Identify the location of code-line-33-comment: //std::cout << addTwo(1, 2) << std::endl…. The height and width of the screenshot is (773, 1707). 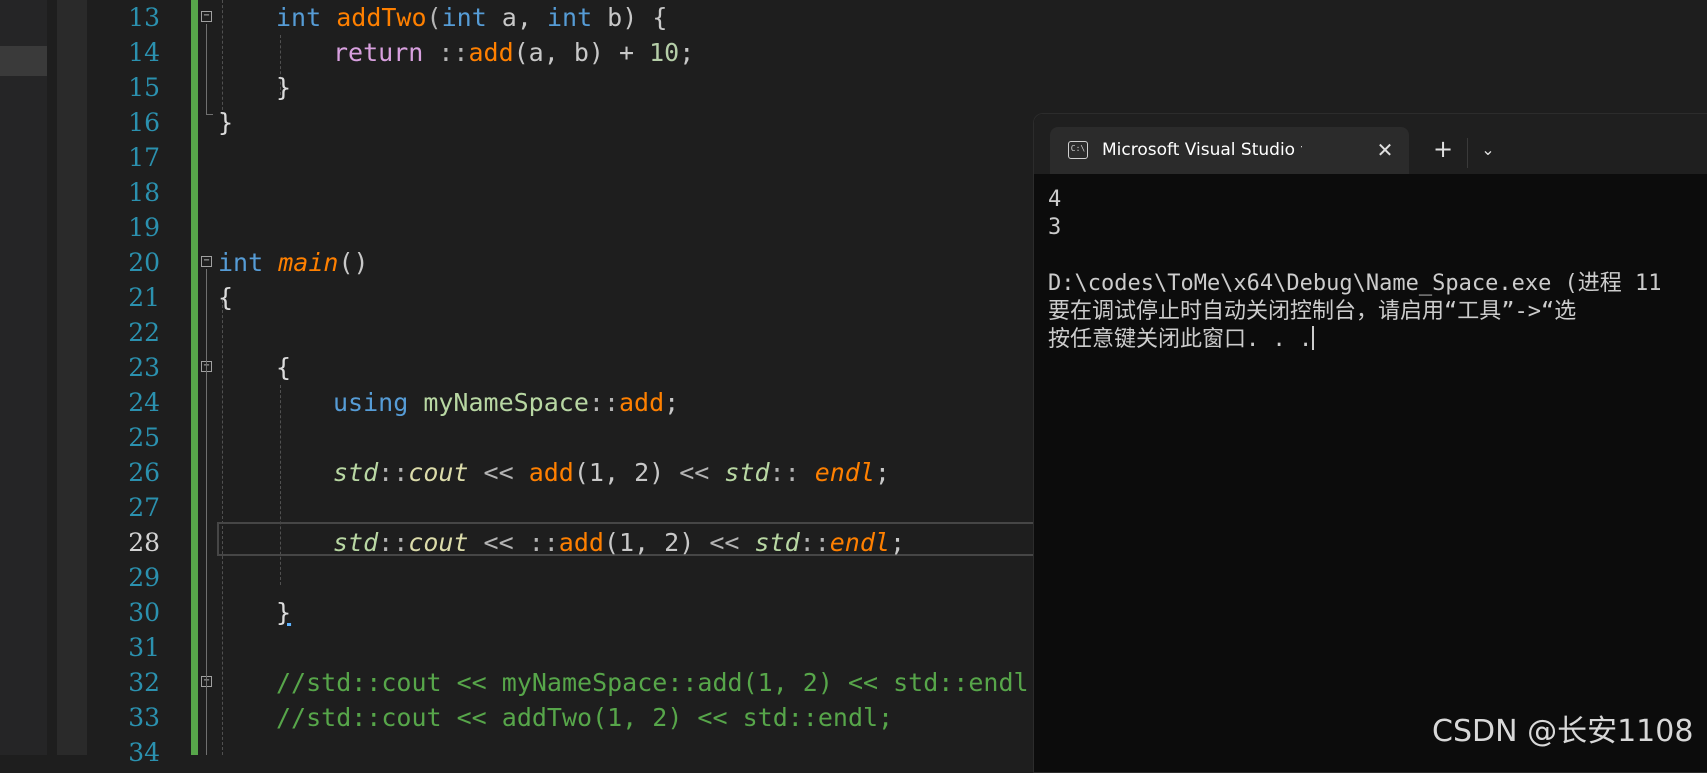
(585, 717).